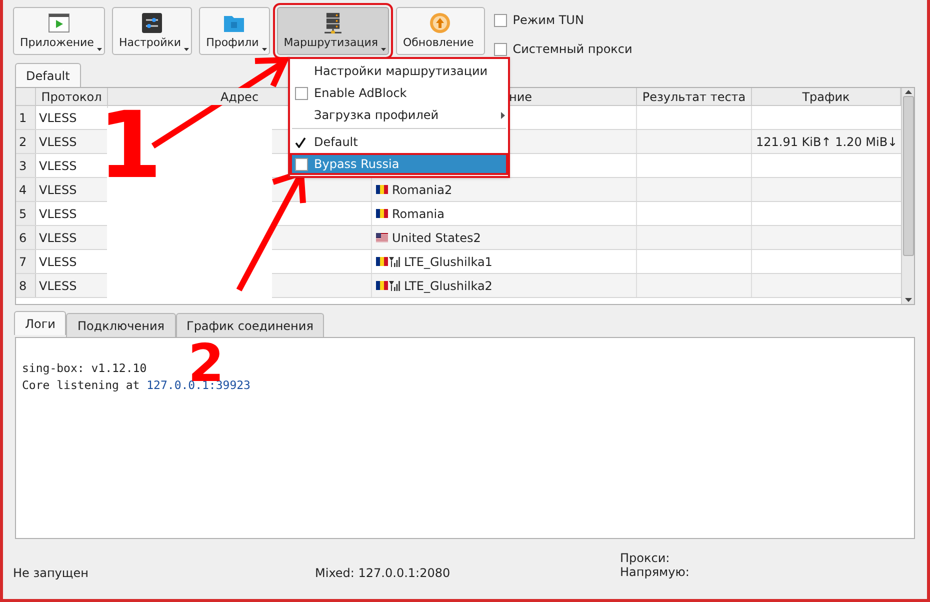 This screenshot has height=602, width=930. Describe the element at coordinates (26, 213) in the screenshot. I see `row-number: 5` at that location.